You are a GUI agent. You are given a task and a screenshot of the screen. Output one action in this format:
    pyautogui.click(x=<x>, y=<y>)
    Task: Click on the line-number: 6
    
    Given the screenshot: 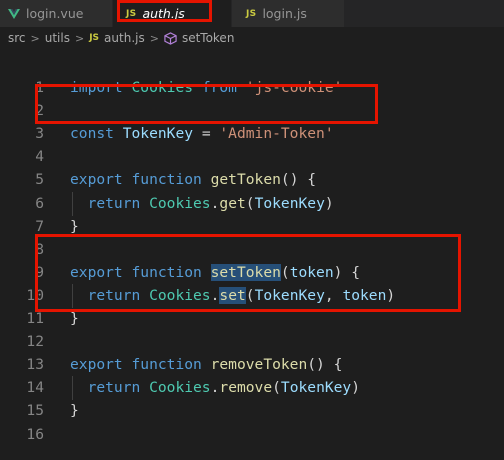 What is the action you would take?
    pyautogui.click(x=39, y=203)
    